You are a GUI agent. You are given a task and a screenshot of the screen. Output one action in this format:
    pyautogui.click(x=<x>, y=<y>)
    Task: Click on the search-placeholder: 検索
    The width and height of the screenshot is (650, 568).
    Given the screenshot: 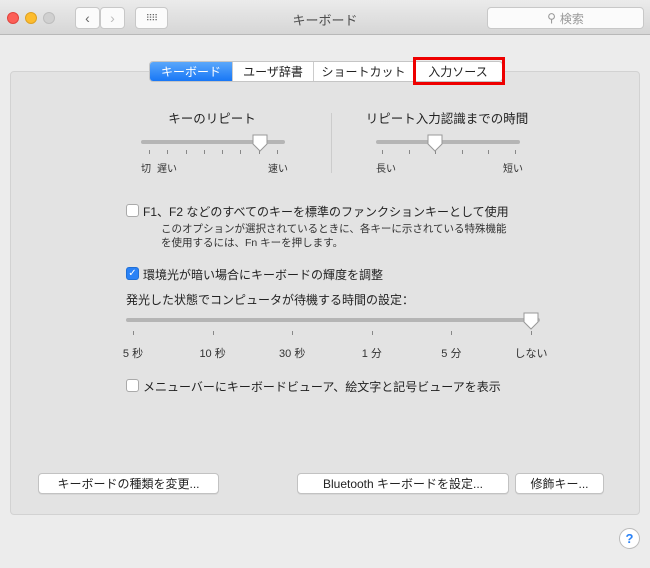 What is the action you would take?
    pyautogui.click(x=571, y=18)
    